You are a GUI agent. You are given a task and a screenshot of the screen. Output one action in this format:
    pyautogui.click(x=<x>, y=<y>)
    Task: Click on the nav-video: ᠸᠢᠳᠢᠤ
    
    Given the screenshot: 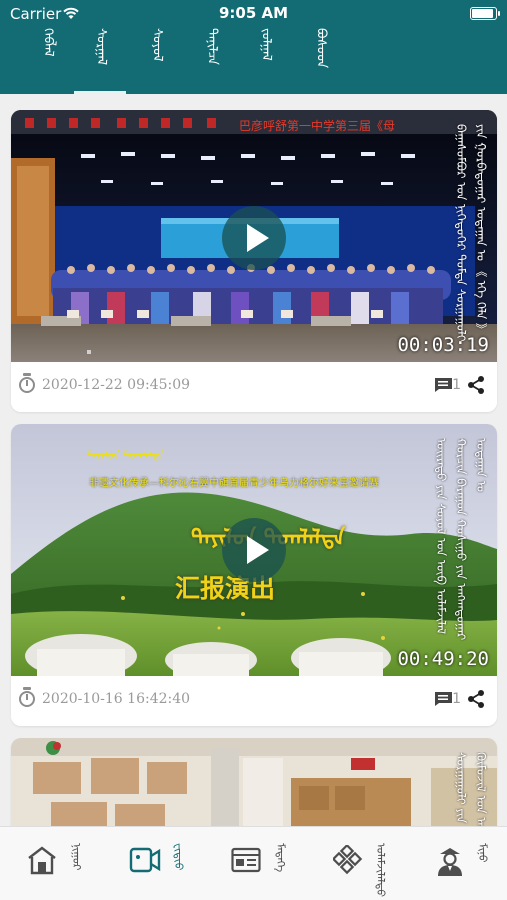 What is the action you would take?
    pyautogui.click(x=159, y=865)
    